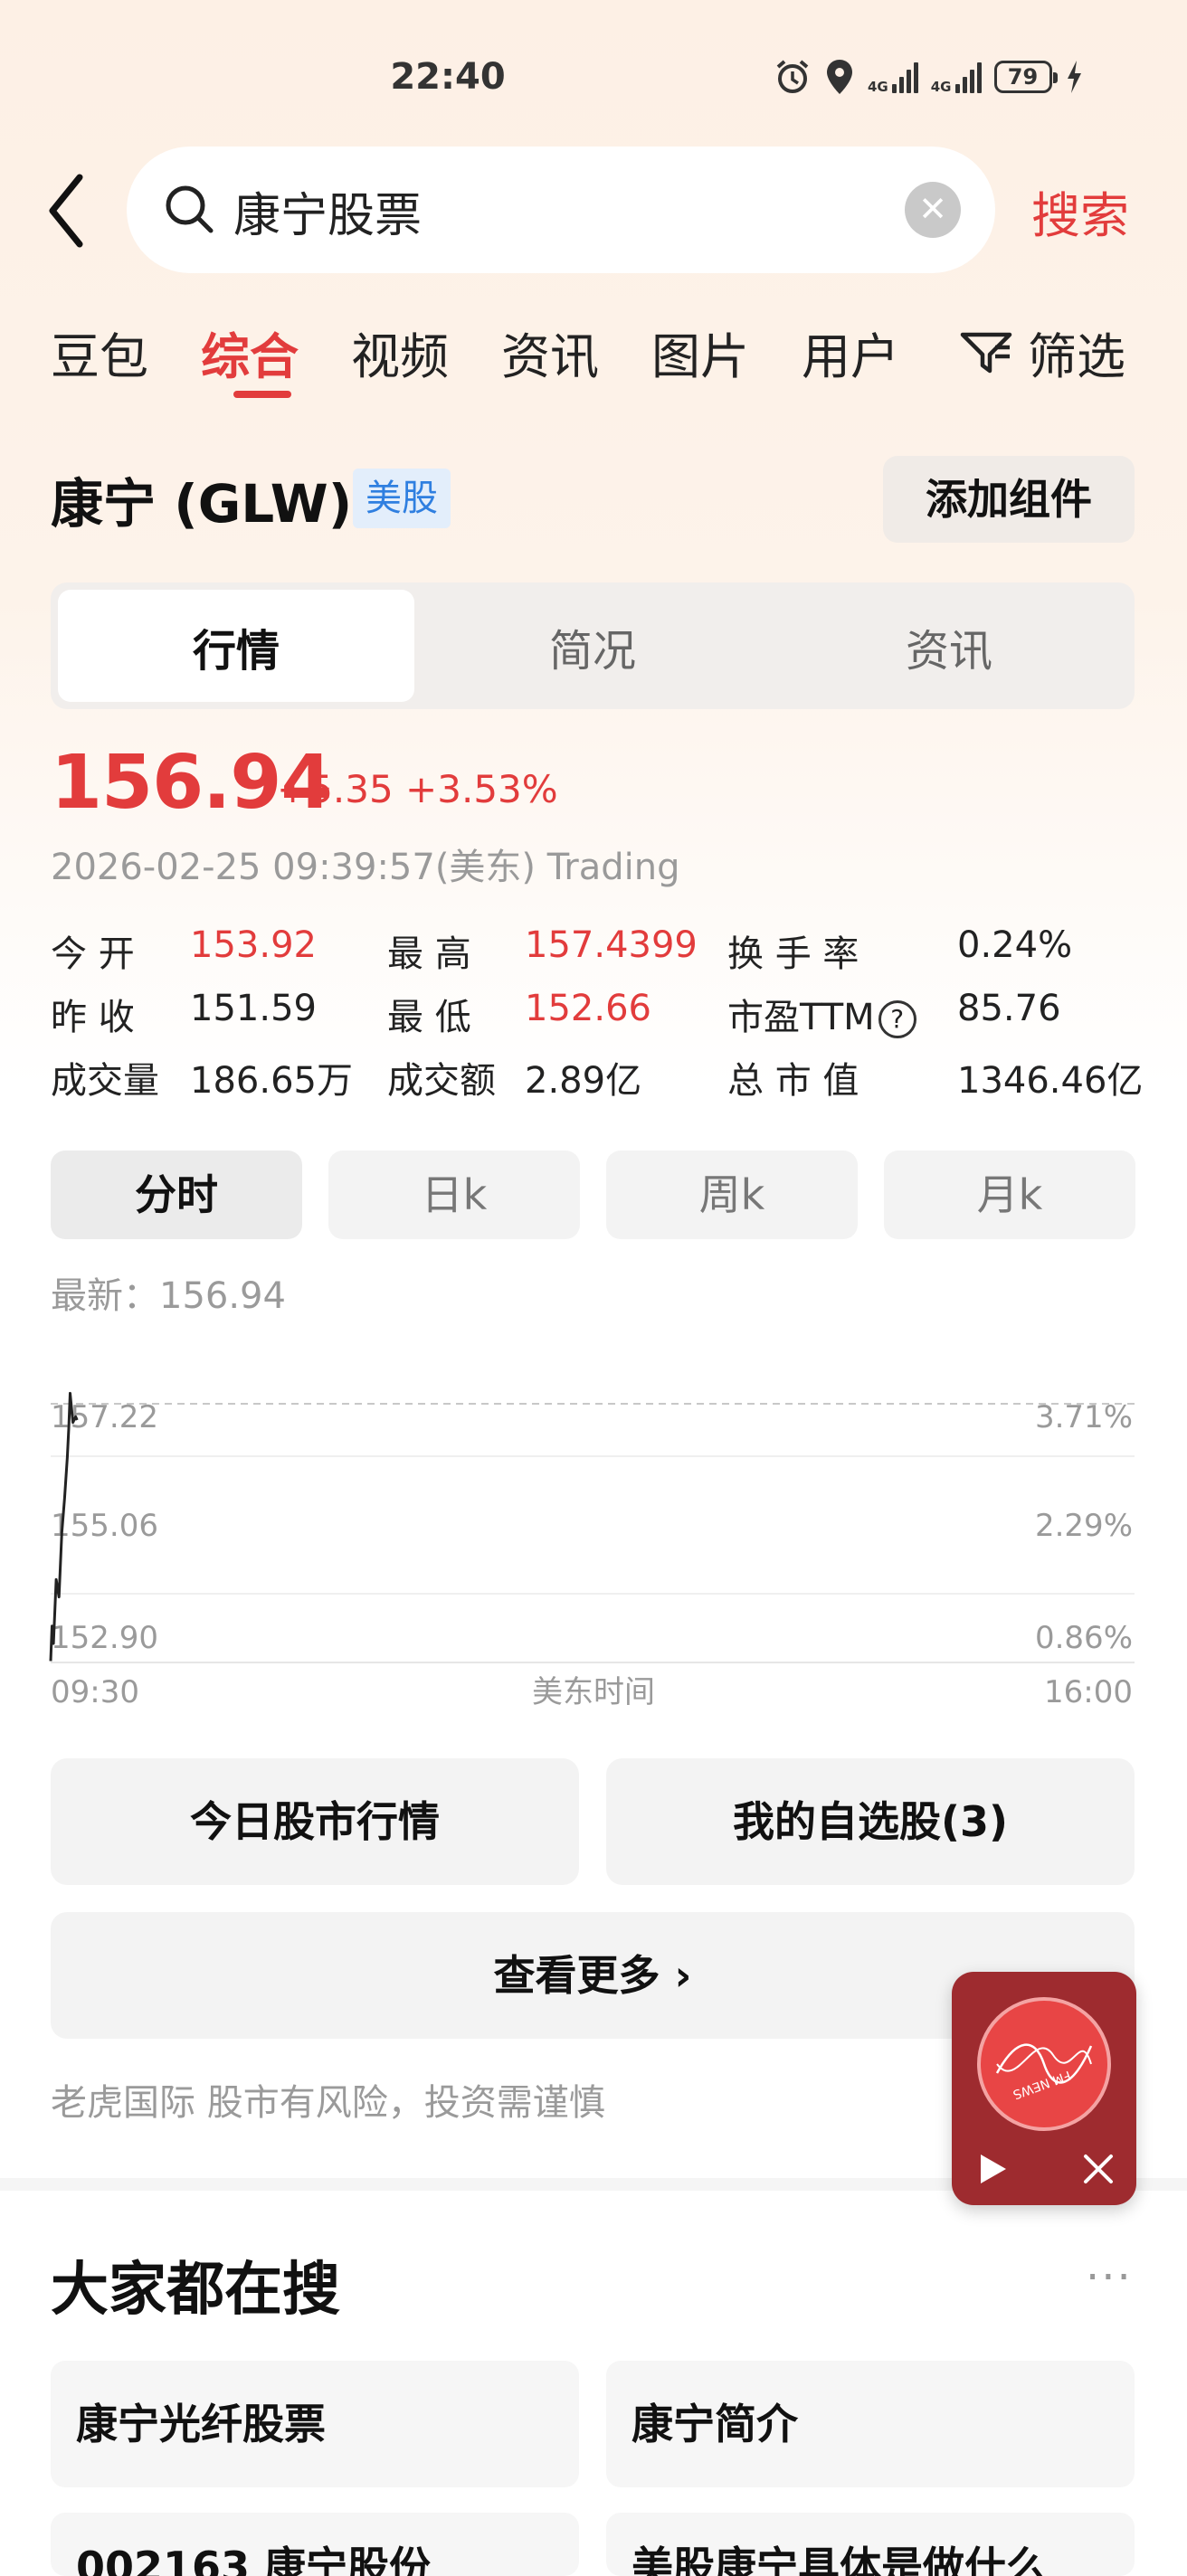 This screenshot has height=2576, width=1187. Describe the element at coordinates (105, 1081) in the screenshot. I see `stat-label-volume: 成交量` at that location.